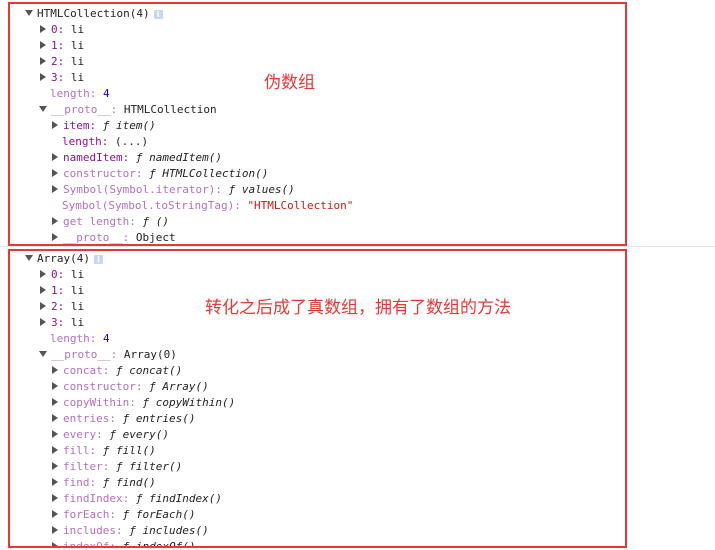 Image resolution: width=715 pixels, height=550 pixels. What do you see at coordinates (64, 259) in the screenshot?
I see `array-header: Array(4) i` at bounding box center [64, 259].